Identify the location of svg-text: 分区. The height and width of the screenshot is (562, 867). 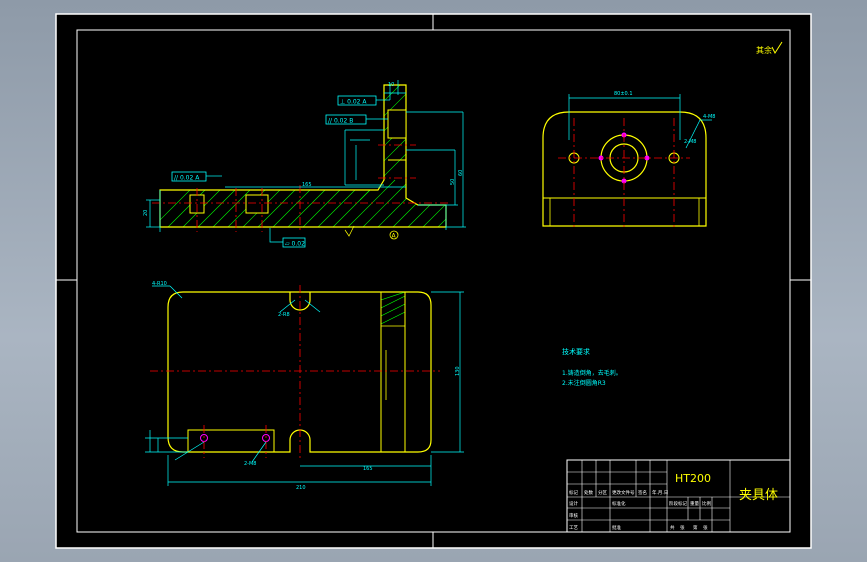
(602, 492).